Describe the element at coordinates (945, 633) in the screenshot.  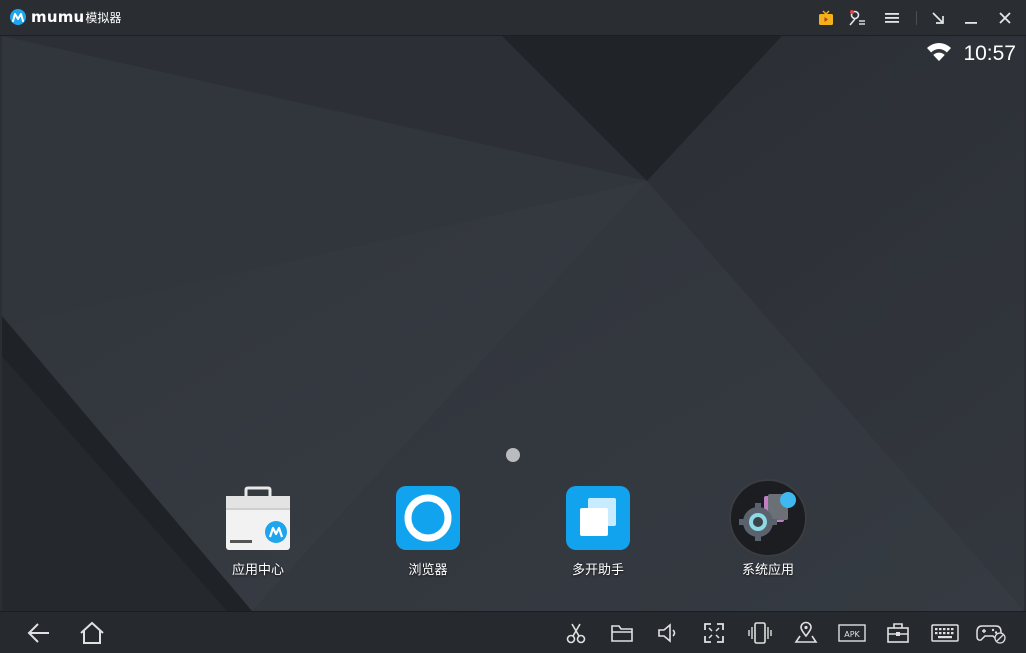
I see `keyboard-icon` at that location.